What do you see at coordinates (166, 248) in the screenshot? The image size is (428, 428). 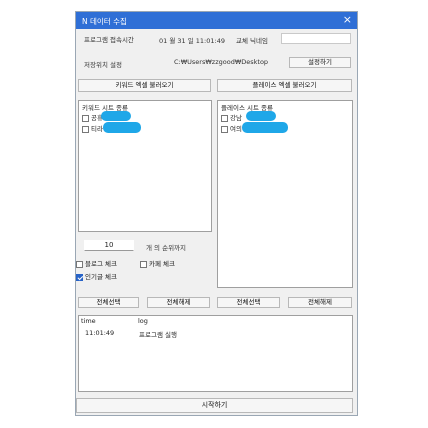 I see `rank-suffix-label: 개 의 순위까지` at bounding box center [166, 248].